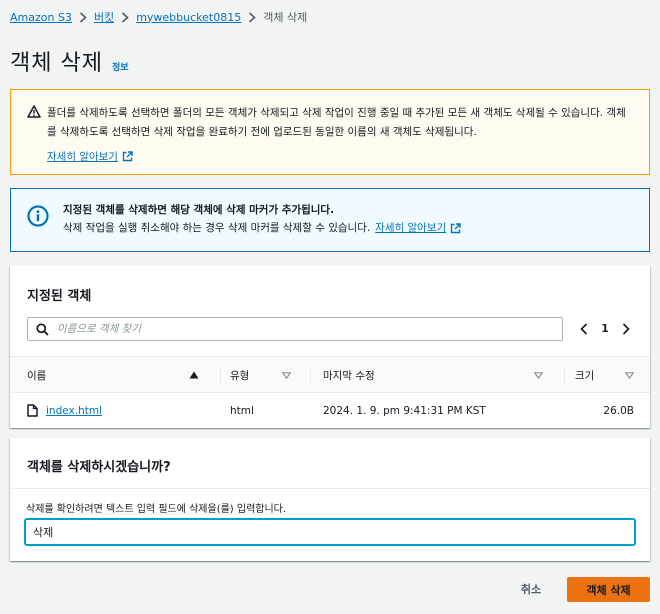 Image resolution: width=660 pixels, height=614 pixels. What do you see at coordinates (194, 375) in the screenshot?
I see `sort-ascending-icon` at bounding box center [194, 375].